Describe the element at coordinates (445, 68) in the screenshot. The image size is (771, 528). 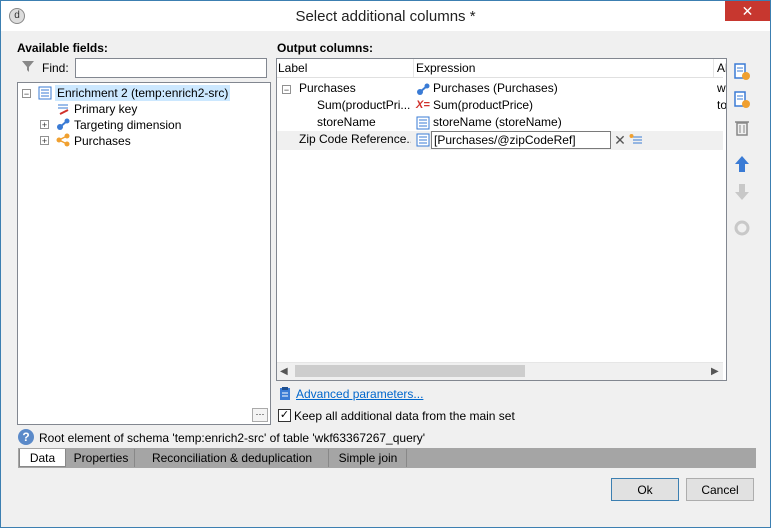
I see `column-header-expression: Expression` at that location.